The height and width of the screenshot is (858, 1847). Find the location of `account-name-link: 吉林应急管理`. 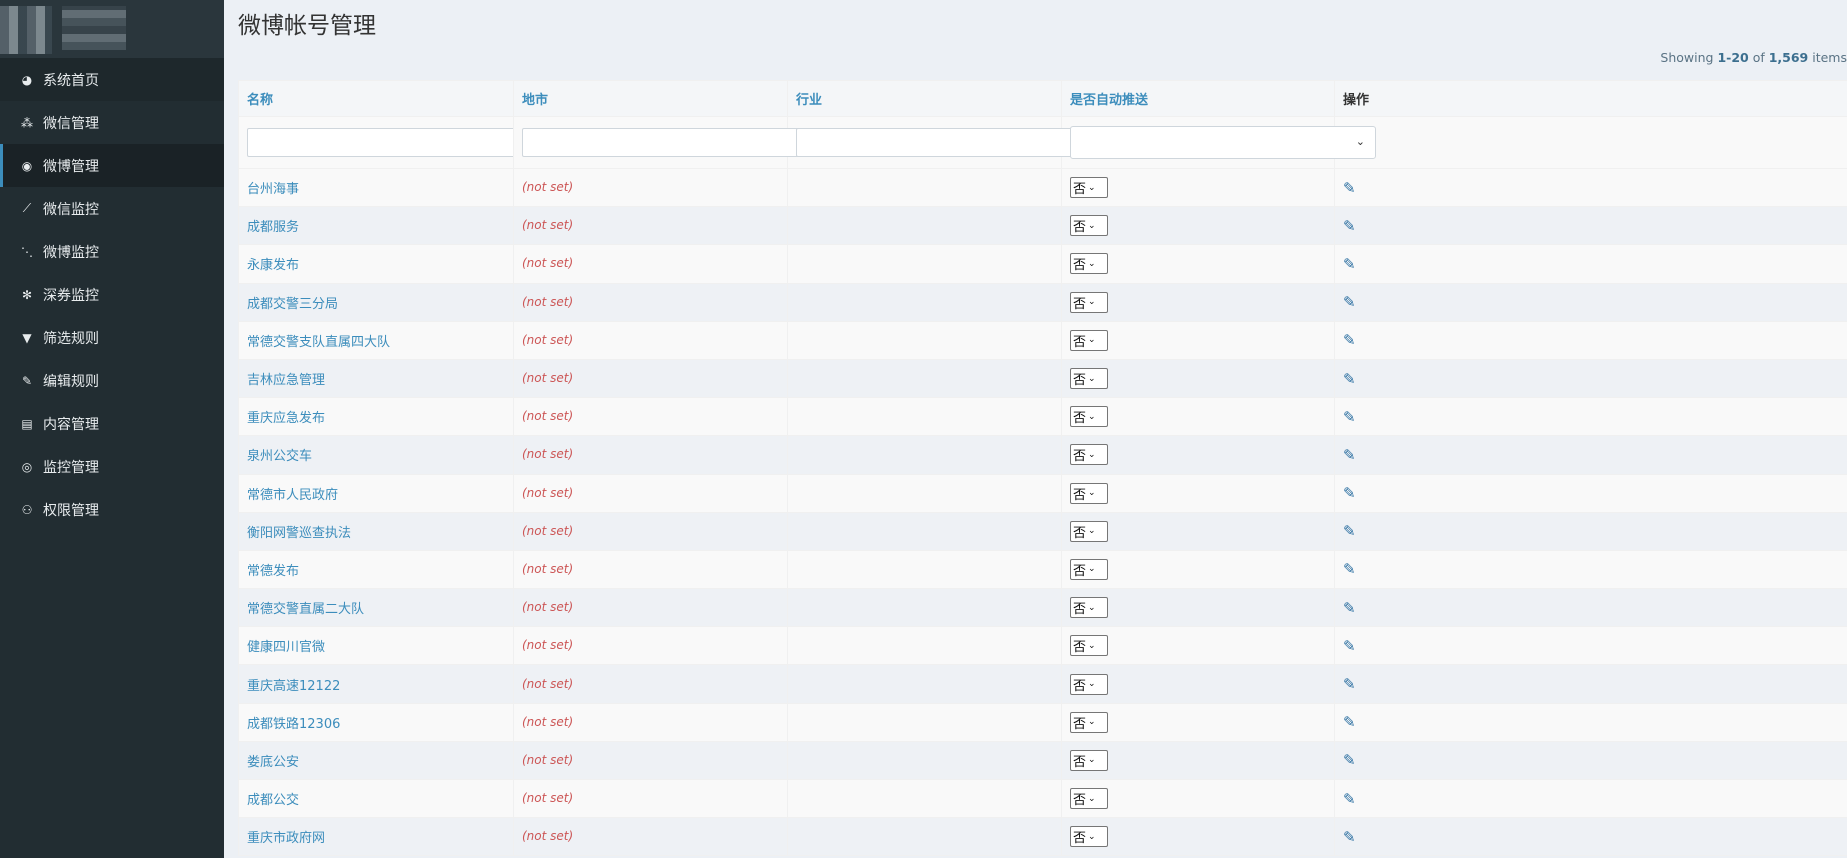

account-name-link: 吉林应急管理 is located at coordinates (286, 380).